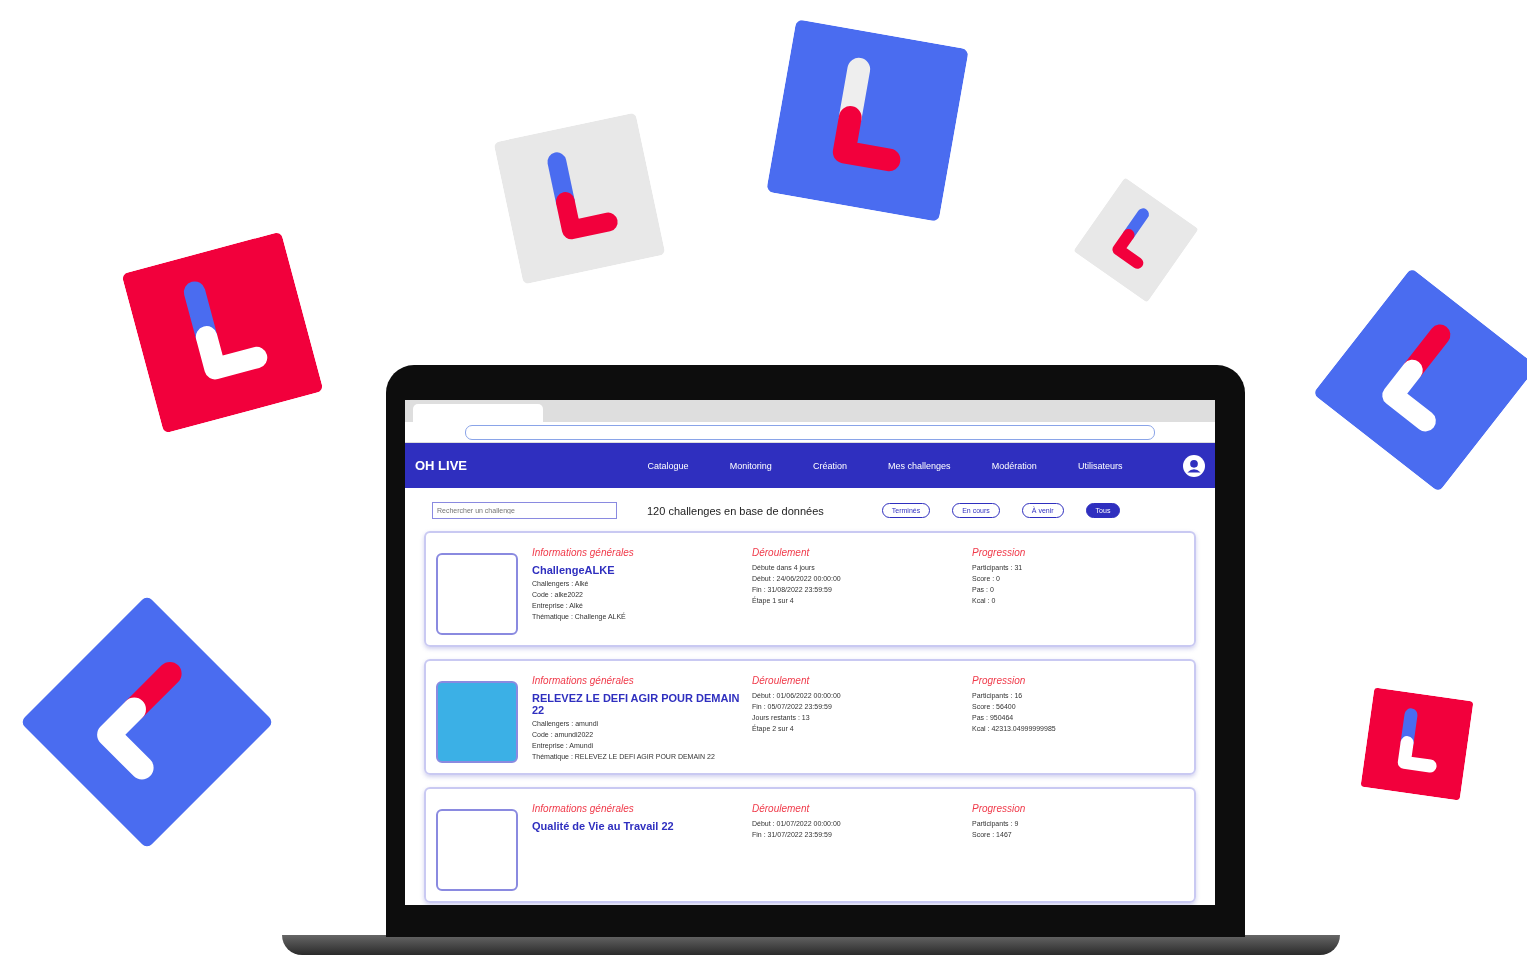  Describe the element at coordinates (1194, 465) in the screenshot. I see `user-icon` at that location.